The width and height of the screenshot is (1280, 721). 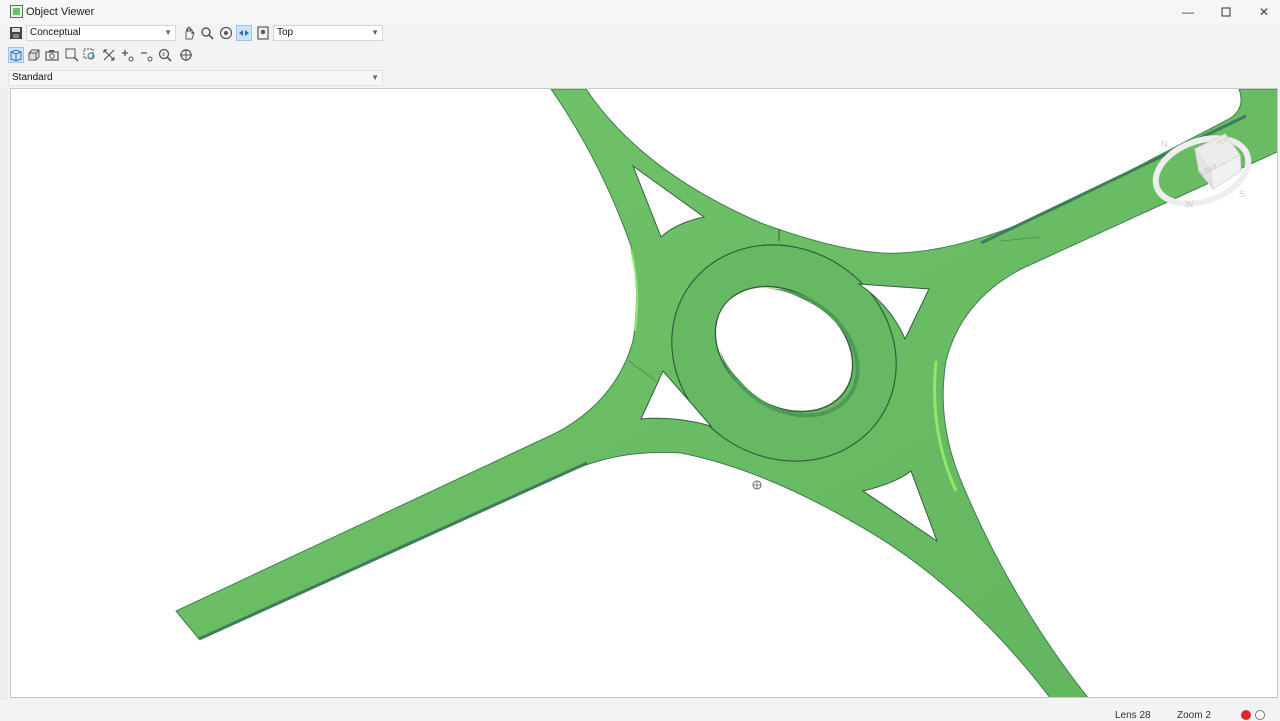 I want to click on zoom-realtime-icon: ±, so click(x=165, y=55).